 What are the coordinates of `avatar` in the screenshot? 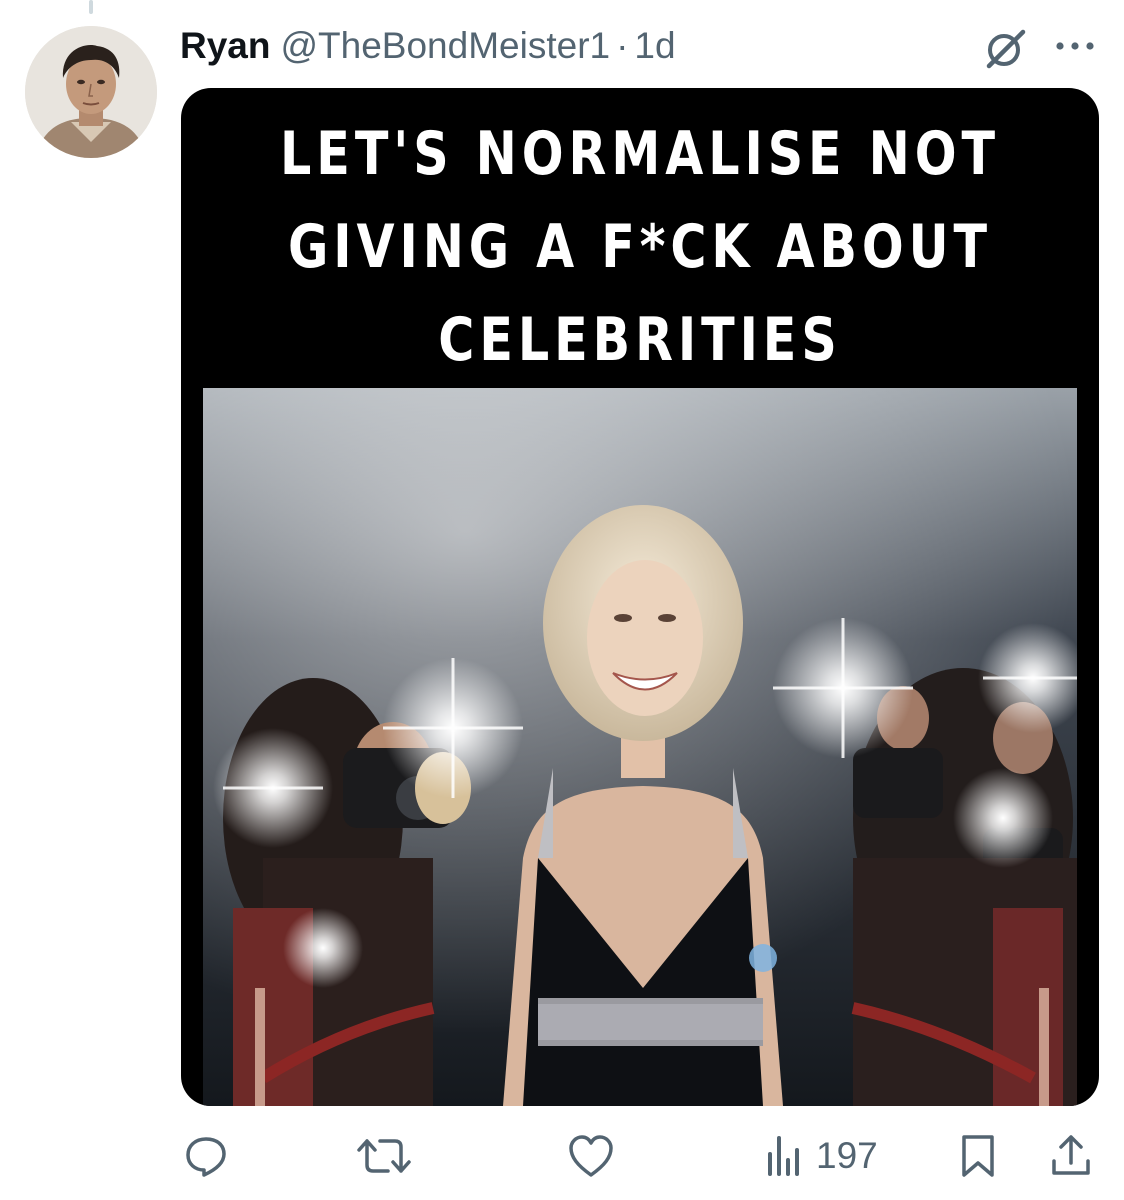 It's located at (91, 92).